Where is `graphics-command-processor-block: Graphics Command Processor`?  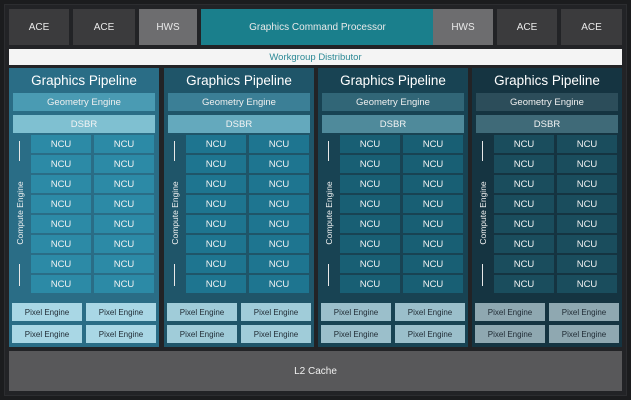 graphics-command-processor-block: Graphics Command Processor is located at coordinates (317, 27).